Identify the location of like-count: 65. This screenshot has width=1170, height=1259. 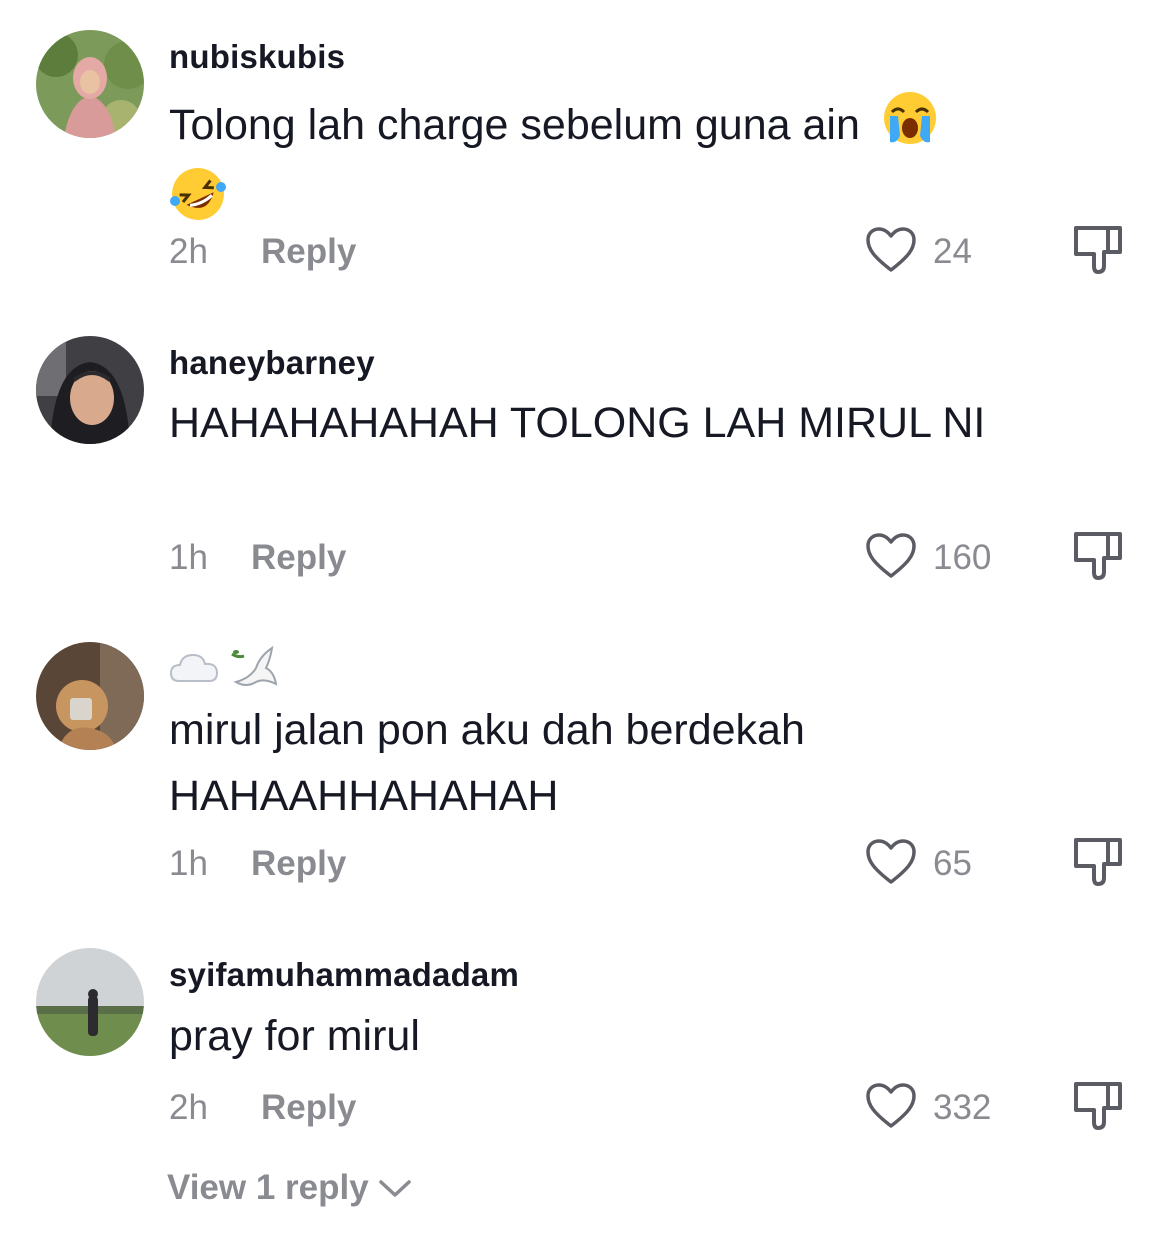
(952, 863).